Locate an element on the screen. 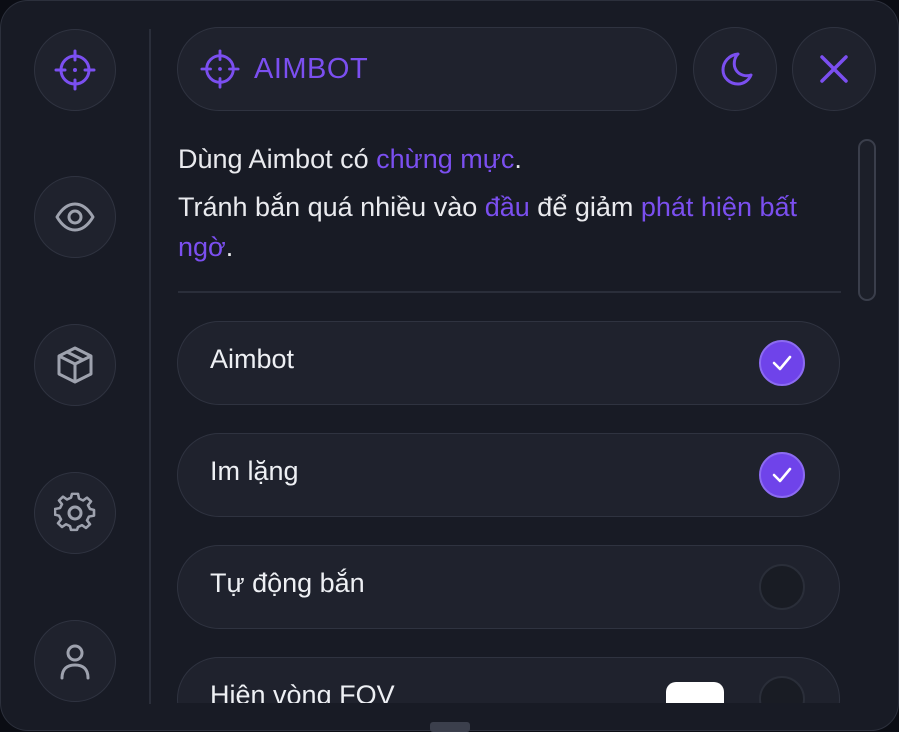  option-row-silent: Im lặng is located at coordinates (508, 475).